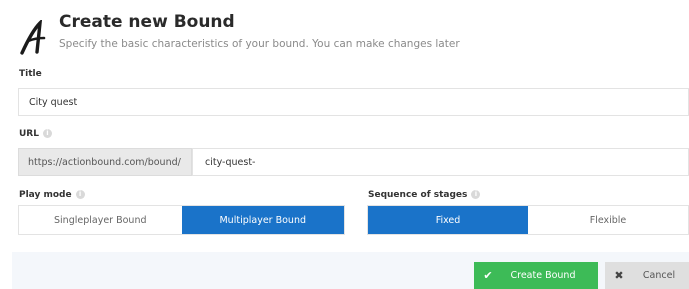 This screenshot has height=289, width=689. I want to click on url-slug-input: city-quest-, so click(440, 162).